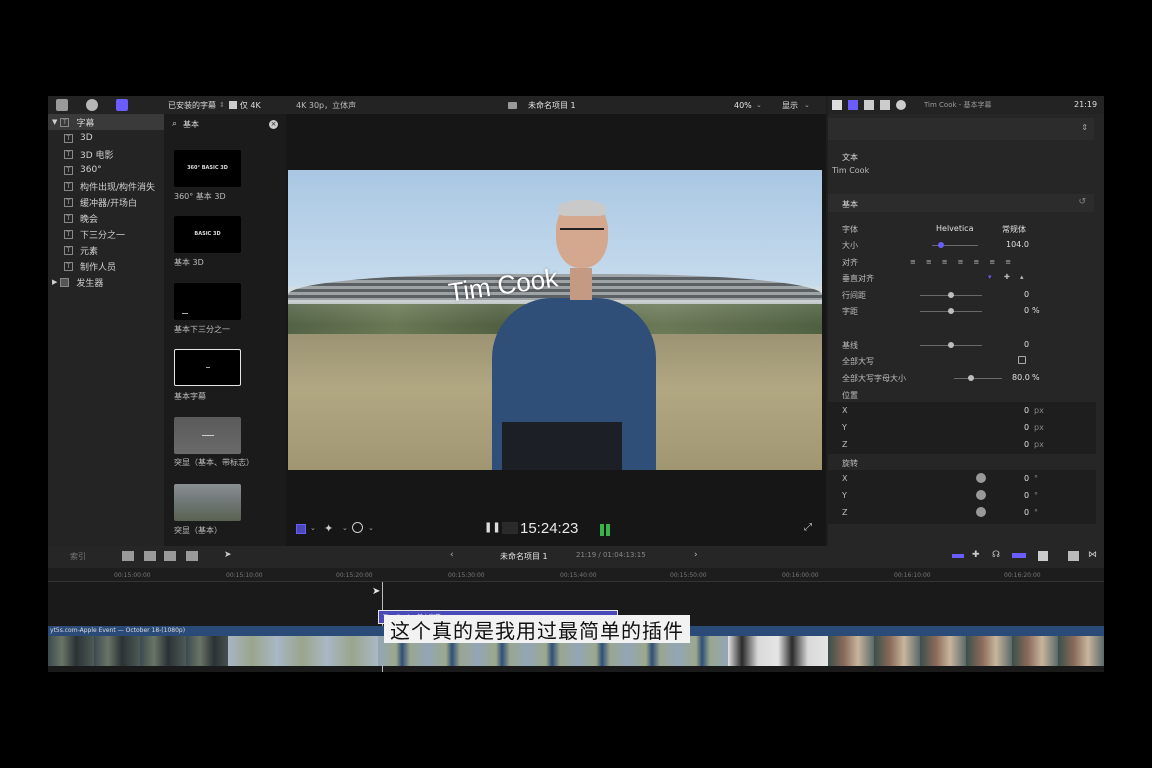  What do you see at coordinates (192, 556) in the screenshot?
I see `overwrite-clip-icon` at bounding box center [192, 556].